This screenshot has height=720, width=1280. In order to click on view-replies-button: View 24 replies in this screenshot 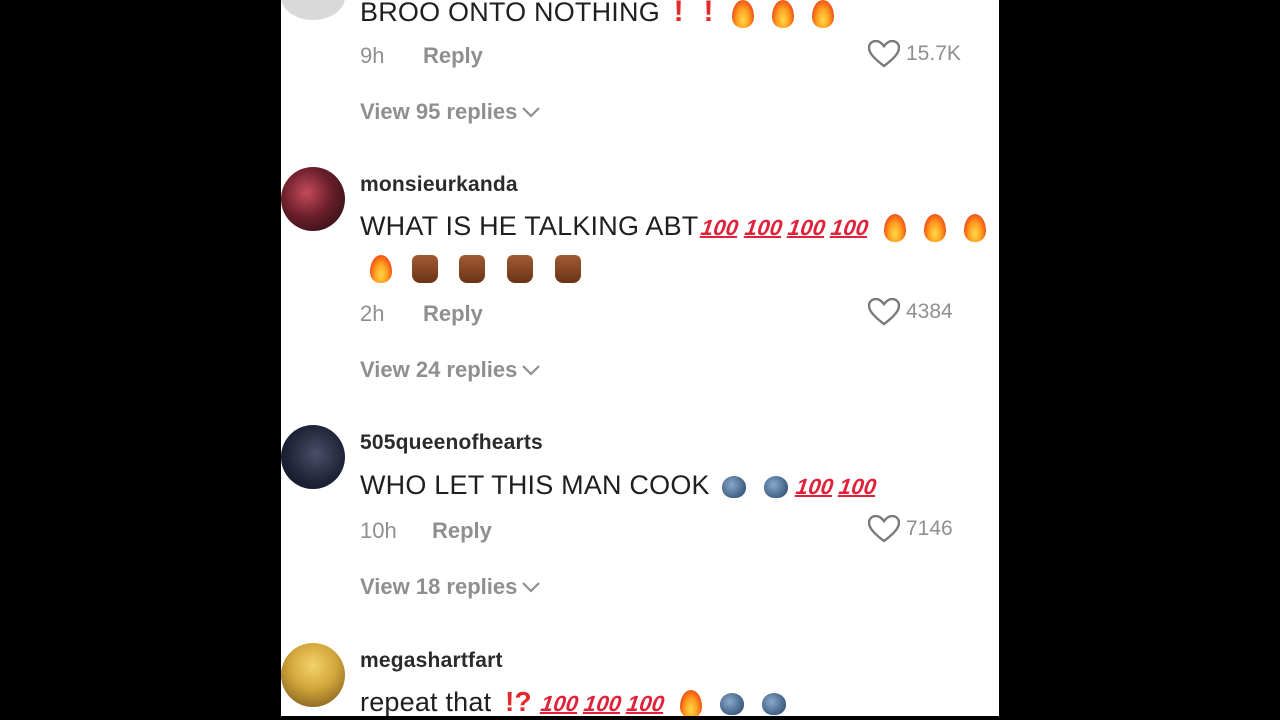, I will do `click(450, 370)`.